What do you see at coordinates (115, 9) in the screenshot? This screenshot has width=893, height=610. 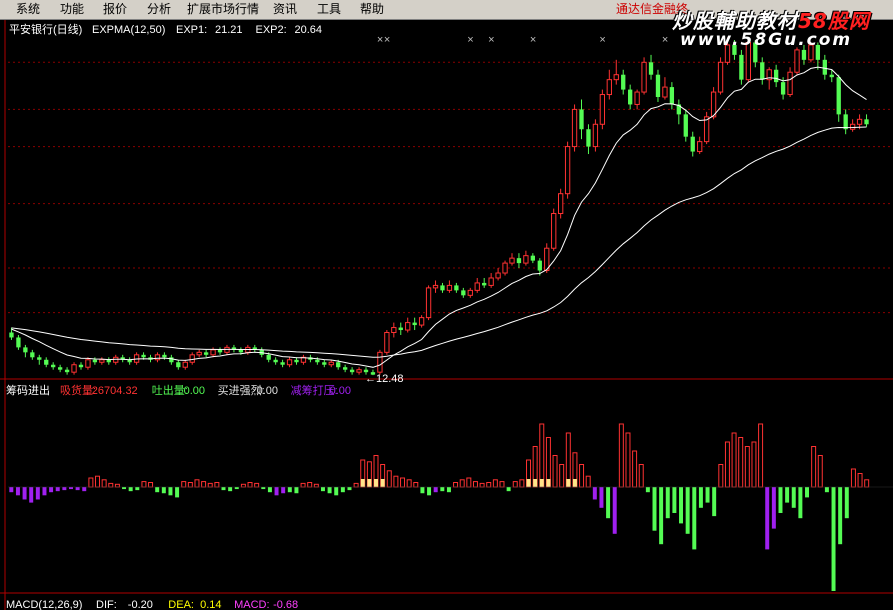 I see `menu-item-quote: 报价` at bounding box center [115, 9].